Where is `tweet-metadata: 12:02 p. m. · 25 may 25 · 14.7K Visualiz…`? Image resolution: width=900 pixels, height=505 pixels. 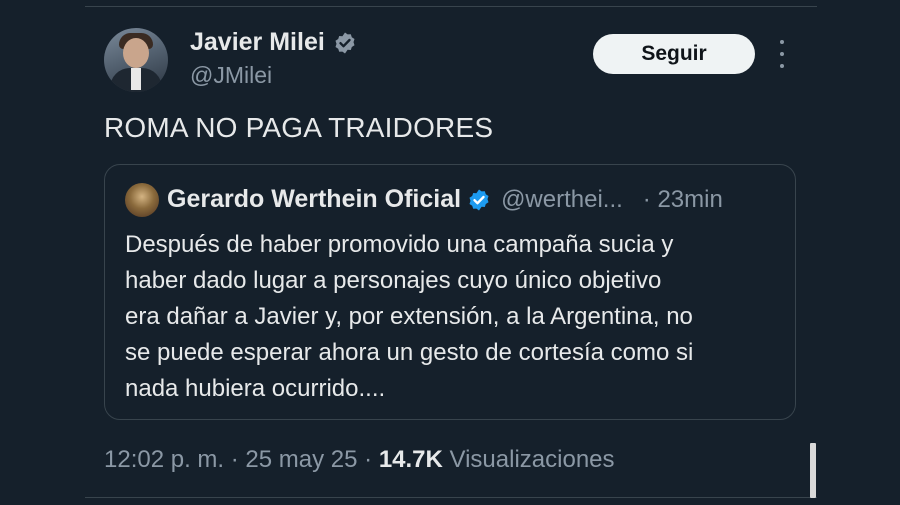 tweet-metadata: 12:02 p. m. · 25 may 25 · 14.7K Visualiz… is located at coordinates (359, 460).